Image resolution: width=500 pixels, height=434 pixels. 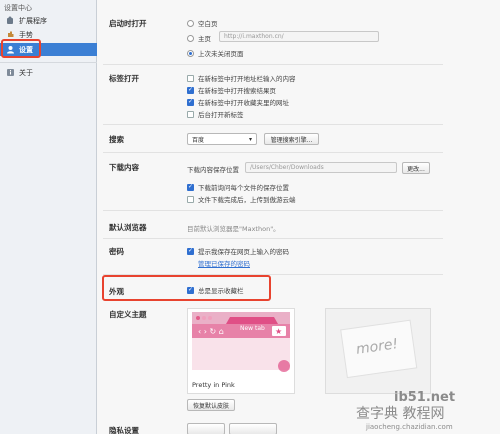 What do you see at coordinates (215, 114) in the screenshot?
I see `tabs-option-background: 后台打开新标签` at bounding box center [215, 114].